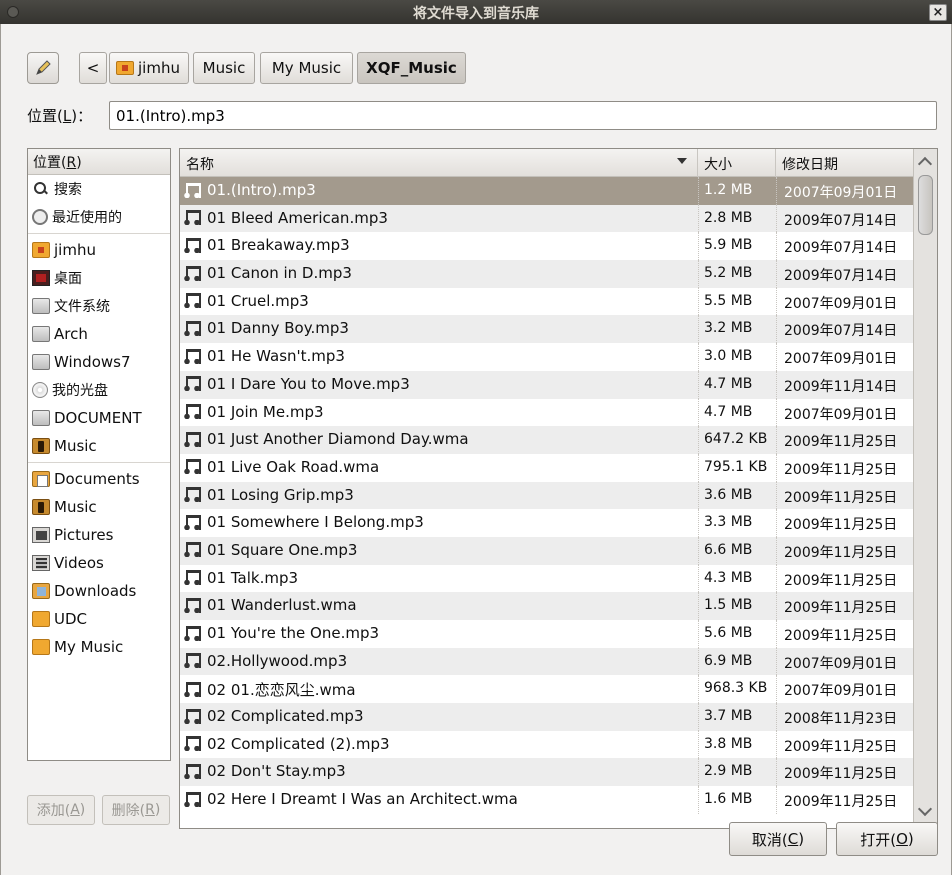  I want to click on place-item-jimhu: jimhu, so click(99, 250).